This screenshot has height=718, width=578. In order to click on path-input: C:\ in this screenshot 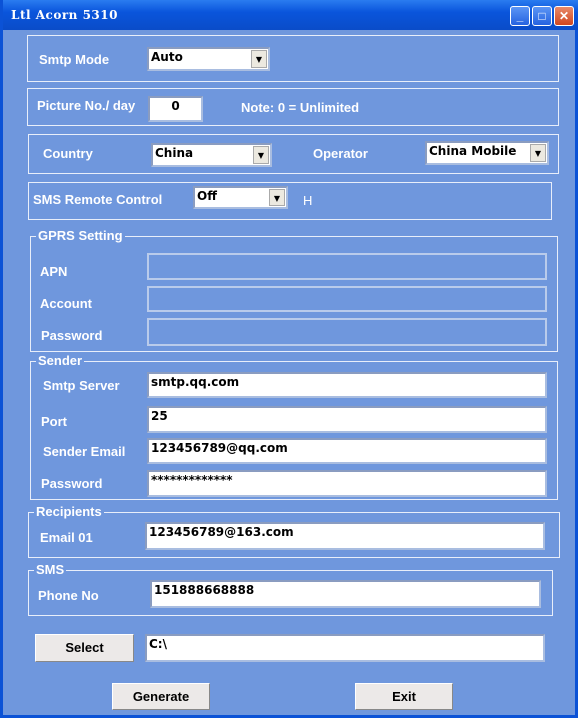, I will do `click(345, 648)`.